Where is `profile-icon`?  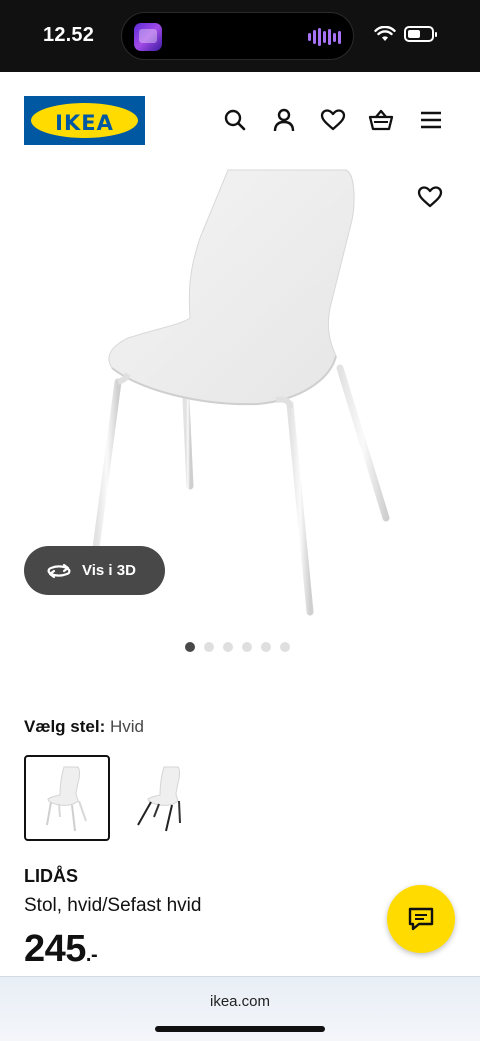 profile-icon is located at coordinates (284, 120).